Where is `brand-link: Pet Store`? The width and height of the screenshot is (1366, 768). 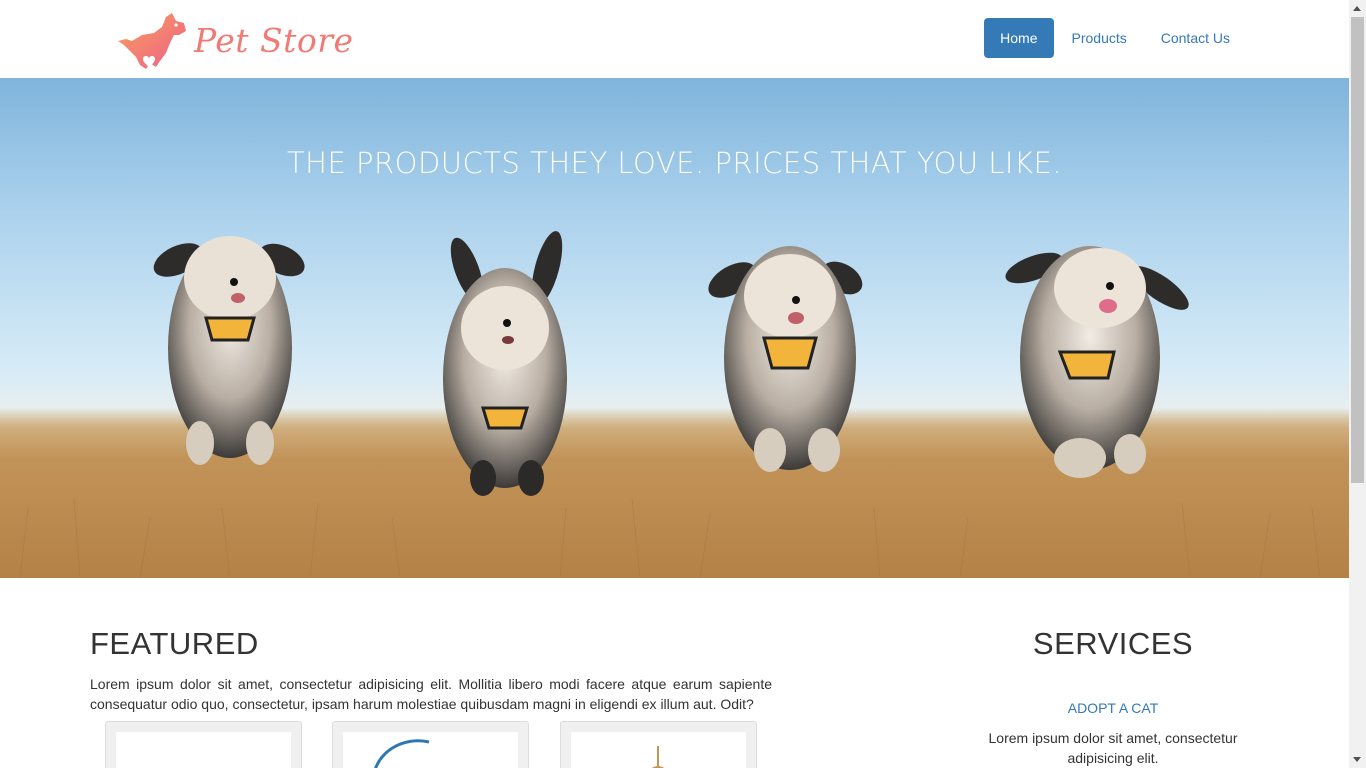 brand-link: Pet Store is located at coordinates (235, 40).